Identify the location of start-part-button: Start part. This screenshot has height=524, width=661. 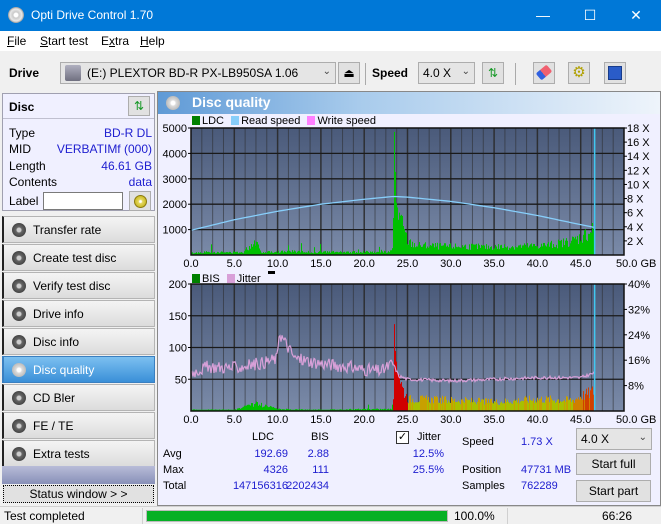
(613, 491).